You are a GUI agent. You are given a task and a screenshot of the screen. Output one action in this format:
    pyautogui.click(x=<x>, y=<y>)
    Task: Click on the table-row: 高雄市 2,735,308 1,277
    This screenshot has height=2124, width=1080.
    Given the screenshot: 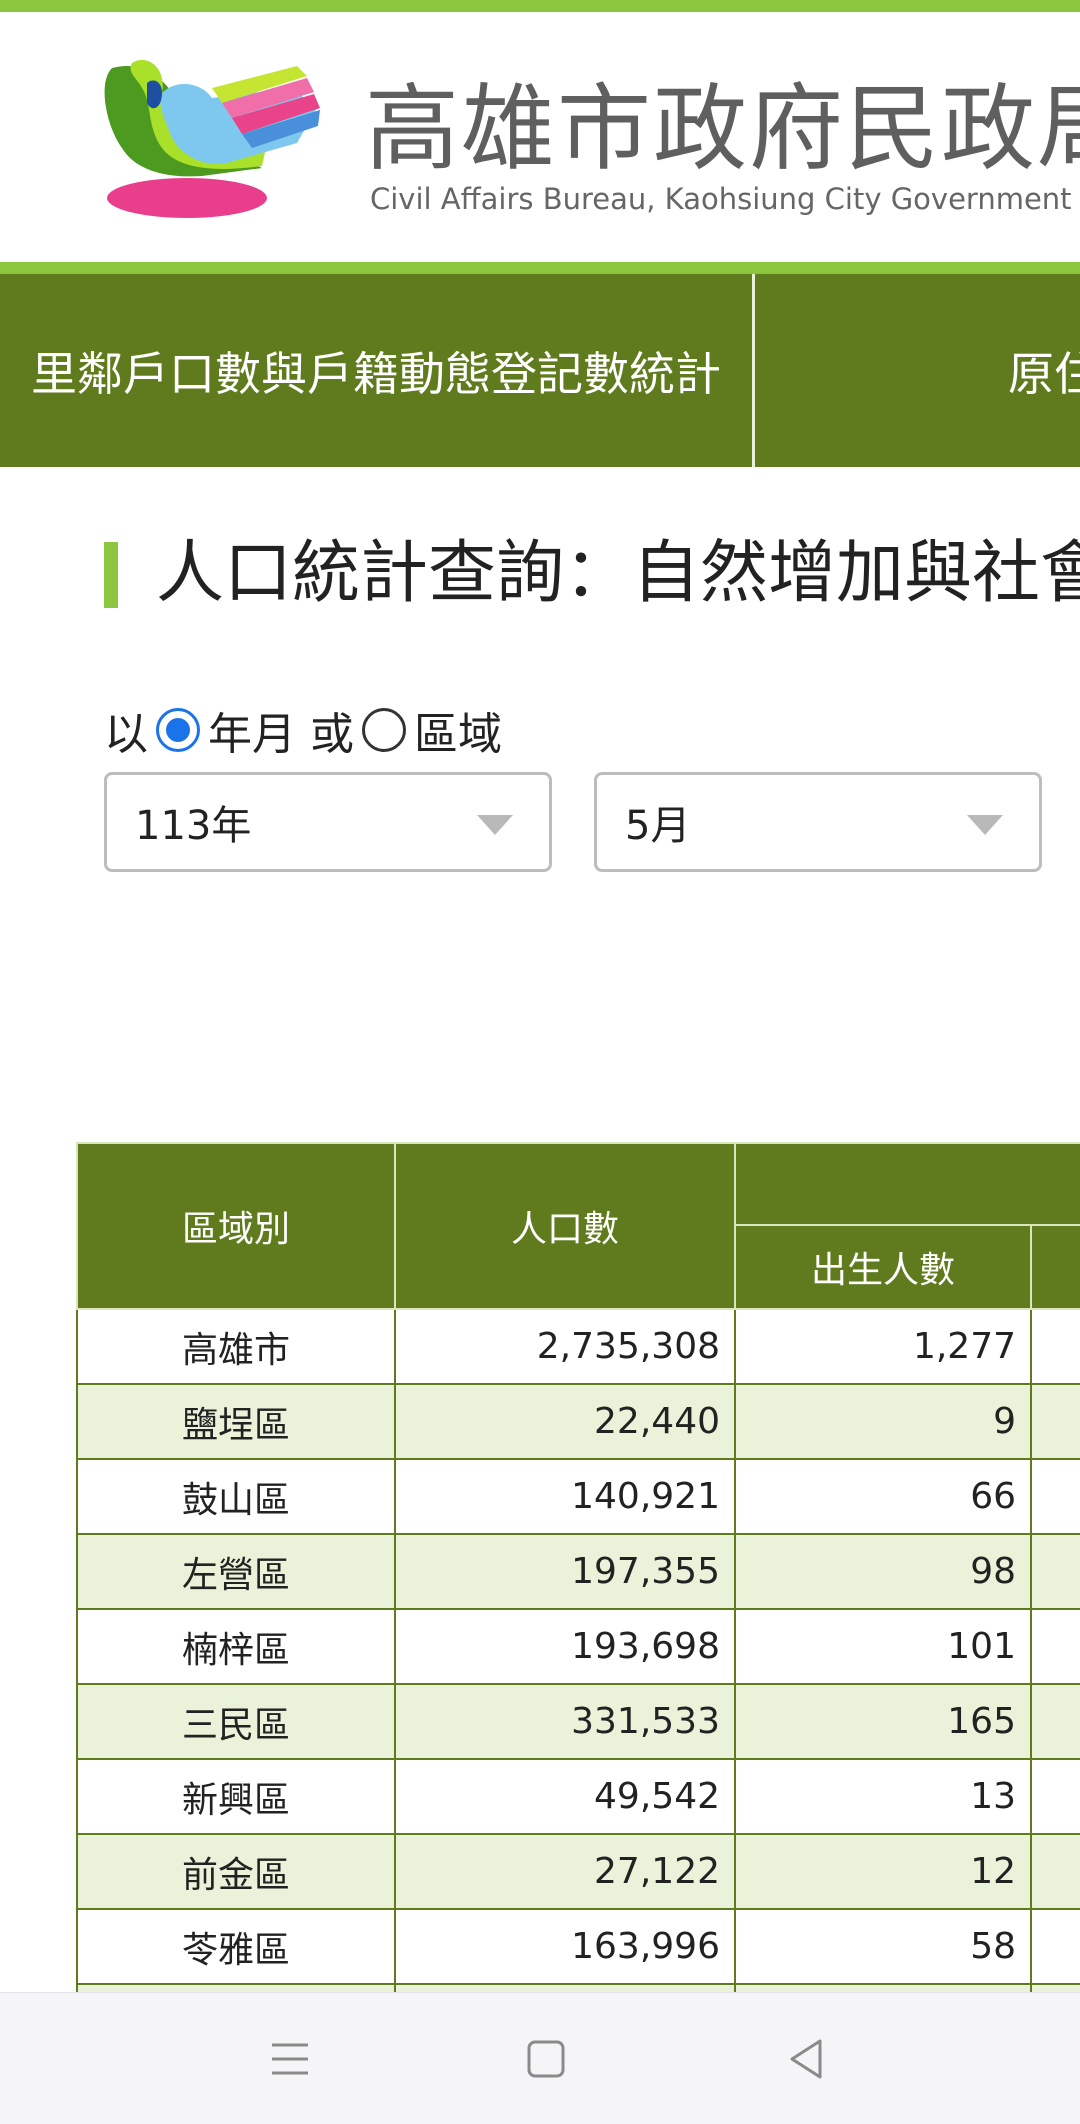 What is the action you would take?
    pyautogui.click(x=578, y=1346)
    